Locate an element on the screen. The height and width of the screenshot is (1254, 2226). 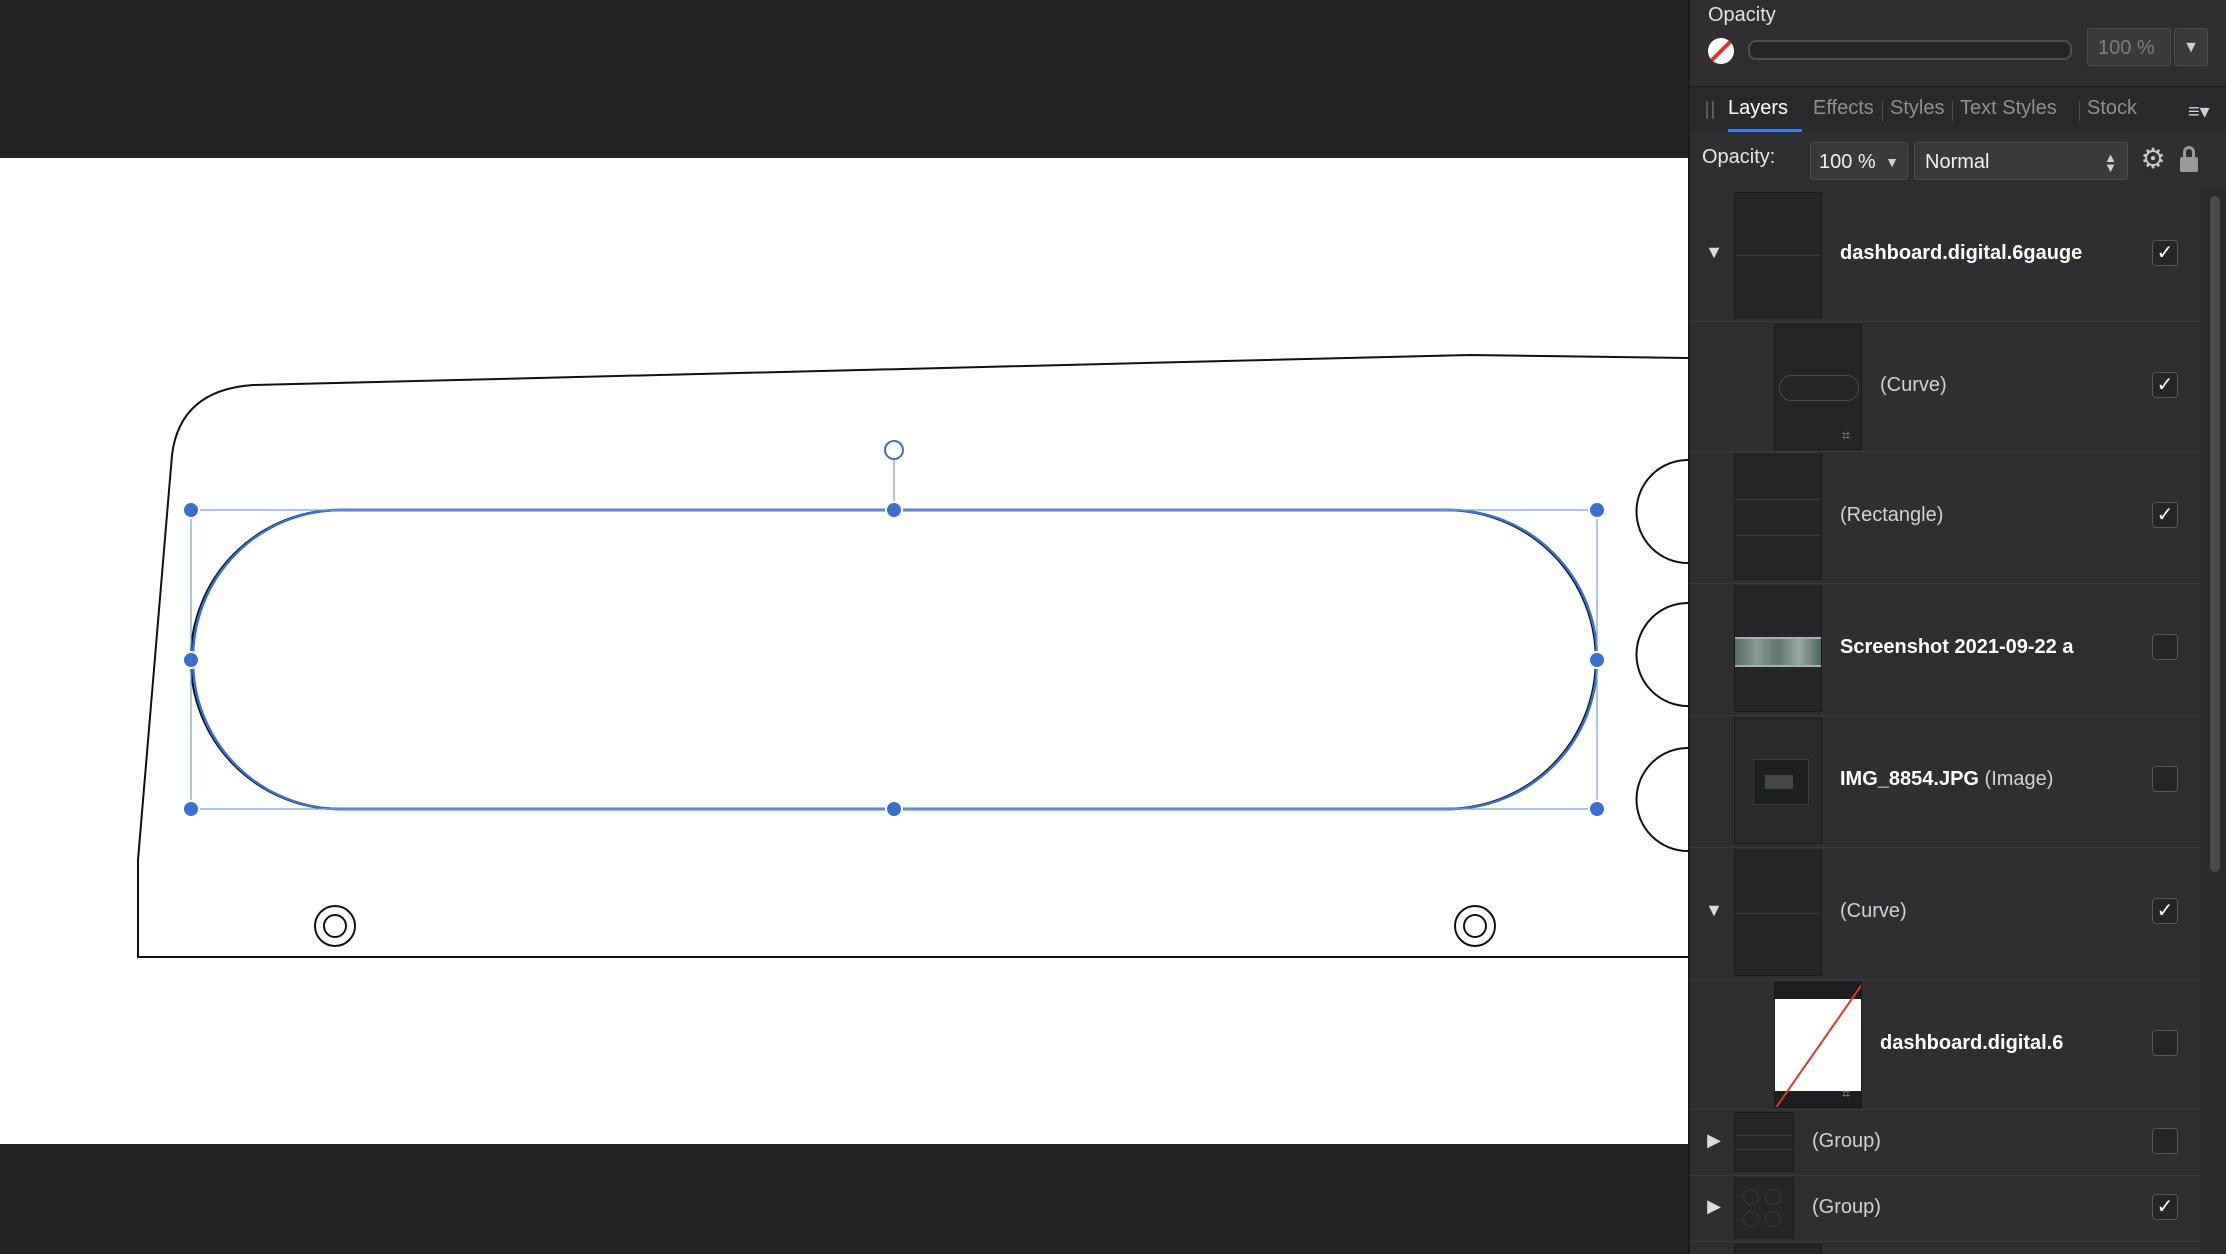
layer-name: IMG_8854.JPG (Image) is located at coordinates (1946, 779).